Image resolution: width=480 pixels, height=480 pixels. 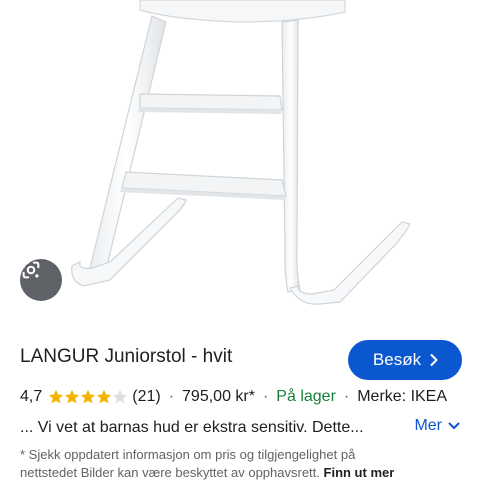 I want to click on star-icon, so click(x=88, y=396).